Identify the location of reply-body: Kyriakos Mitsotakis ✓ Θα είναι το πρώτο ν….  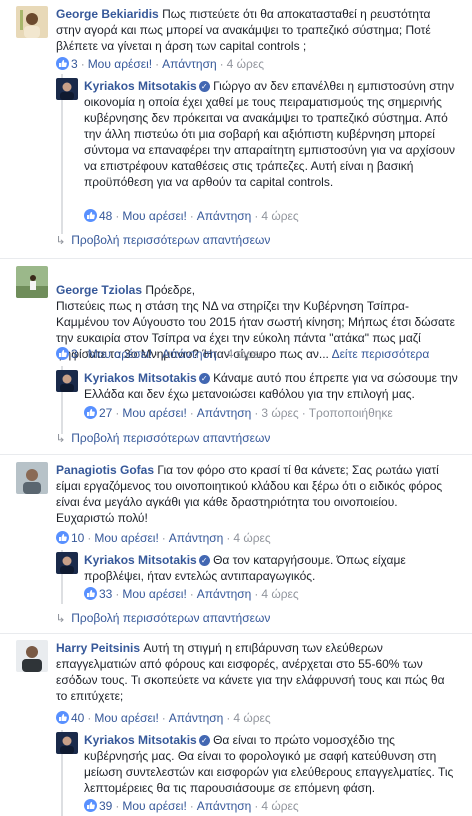
(271, 764).